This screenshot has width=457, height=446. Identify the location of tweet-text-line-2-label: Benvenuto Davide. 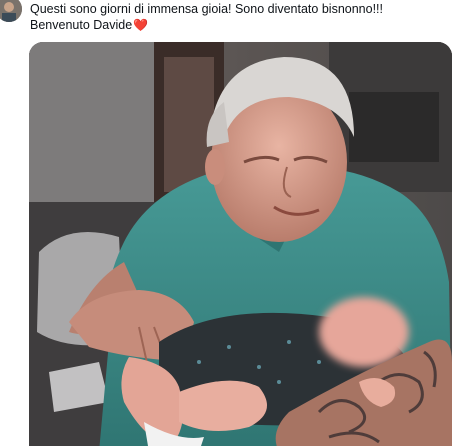
(81, 25).